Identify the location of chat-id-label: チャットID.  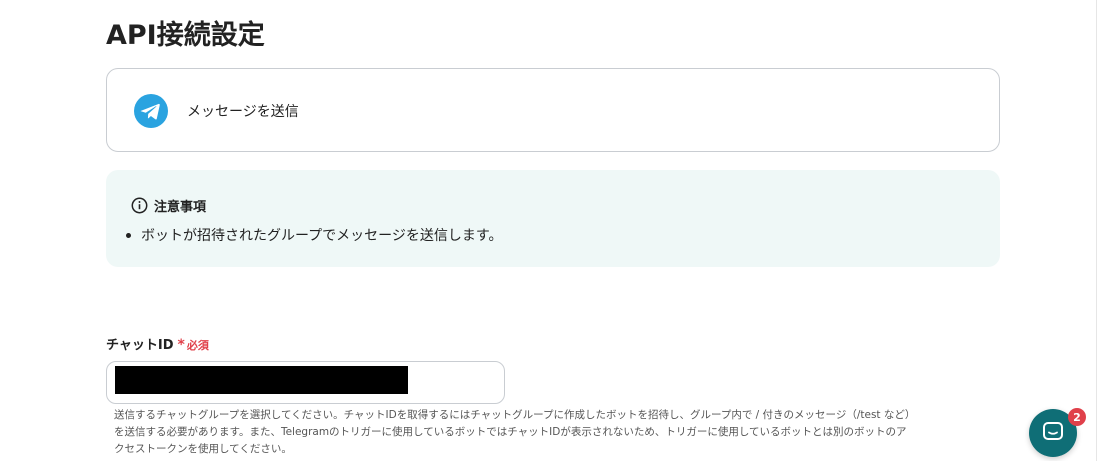
(140, 345).